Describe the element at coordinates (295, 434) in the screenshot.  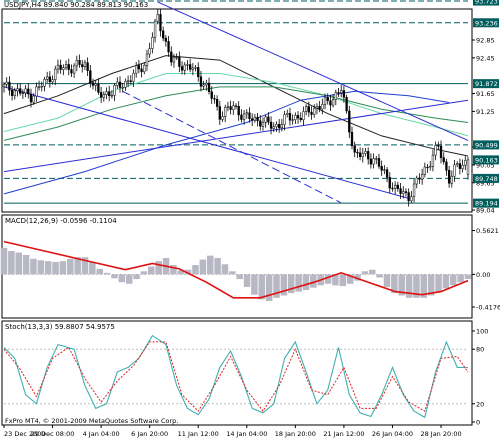
I see `time-tick-label: 18 Jan 20:00` at that location.